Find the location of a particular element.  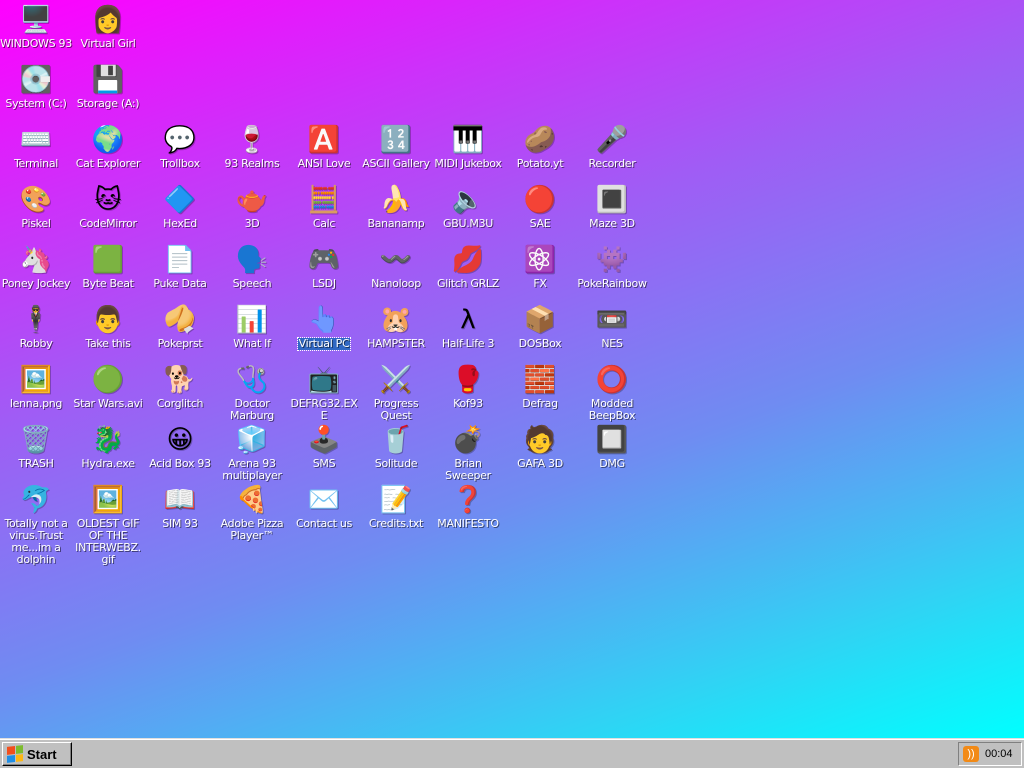

lsdj-icon: 🎮 is located at coordinates (324, 260).